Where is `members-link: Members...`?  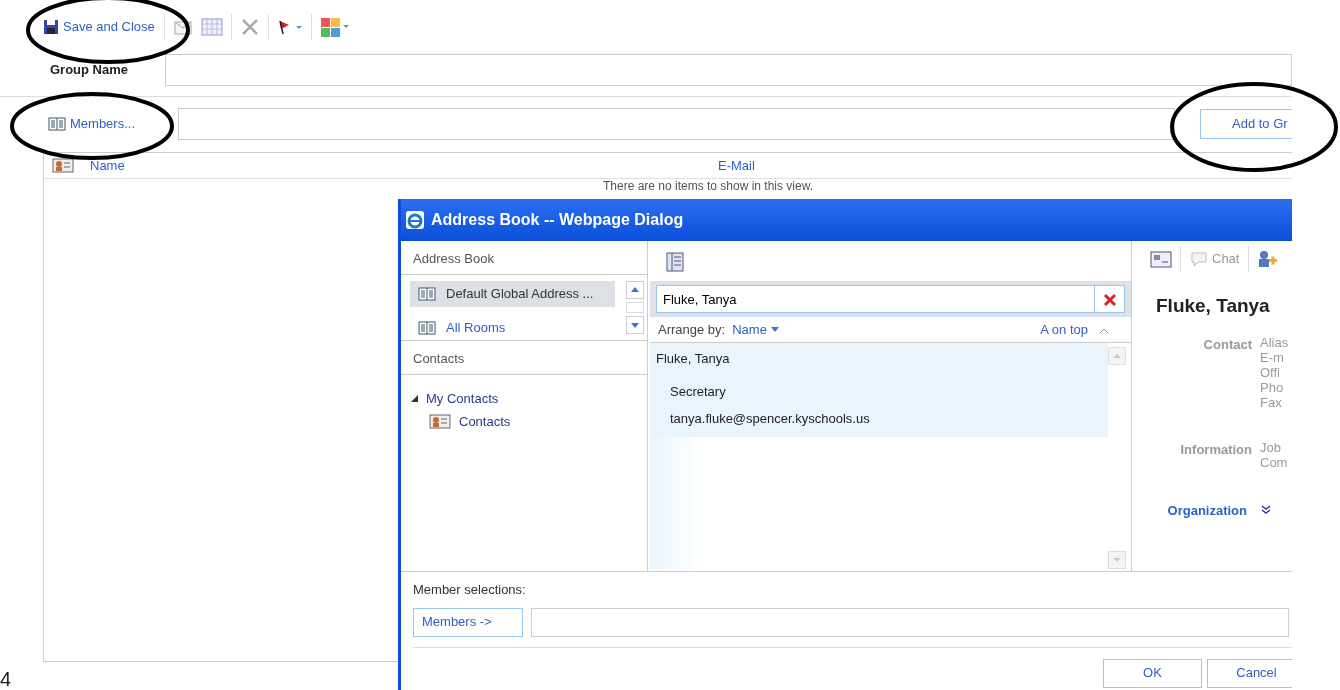 members-link: Members... is located at coordinates (113, 124).